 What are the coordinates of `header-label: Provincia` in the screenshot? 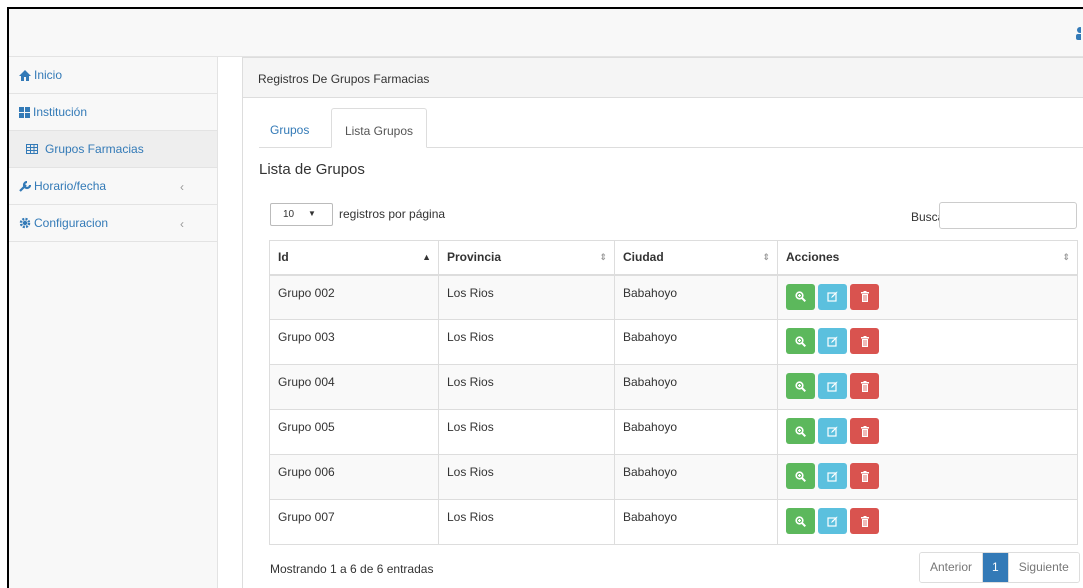 It's located at (474, 257).